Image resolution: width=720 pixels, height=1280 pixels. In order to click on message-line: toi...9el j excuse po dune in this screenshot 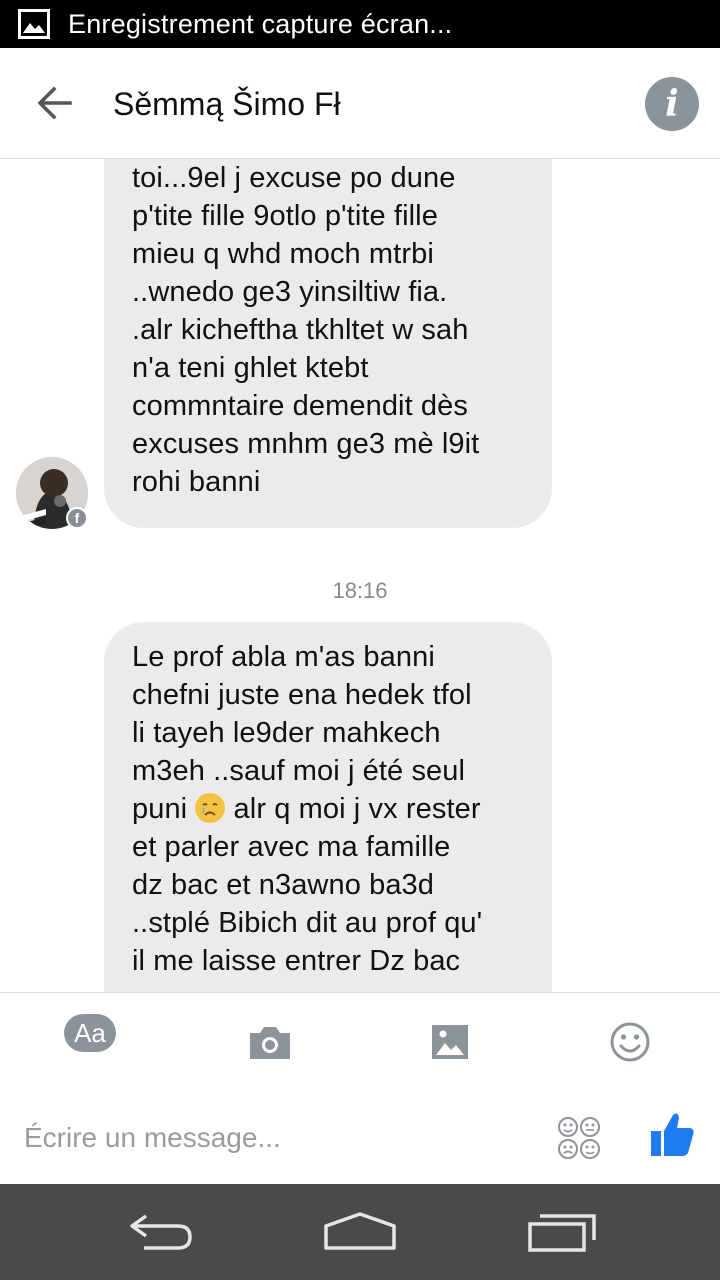, I will do `click(294, 178)`.